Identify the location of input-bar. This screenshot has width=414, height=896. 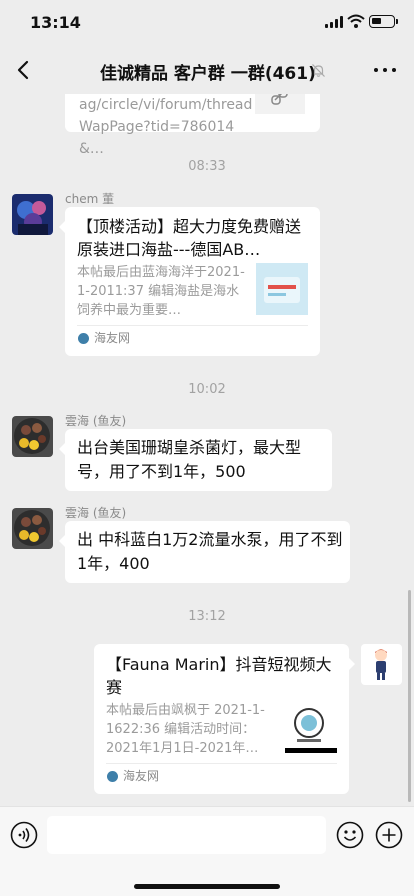
(207, 851).